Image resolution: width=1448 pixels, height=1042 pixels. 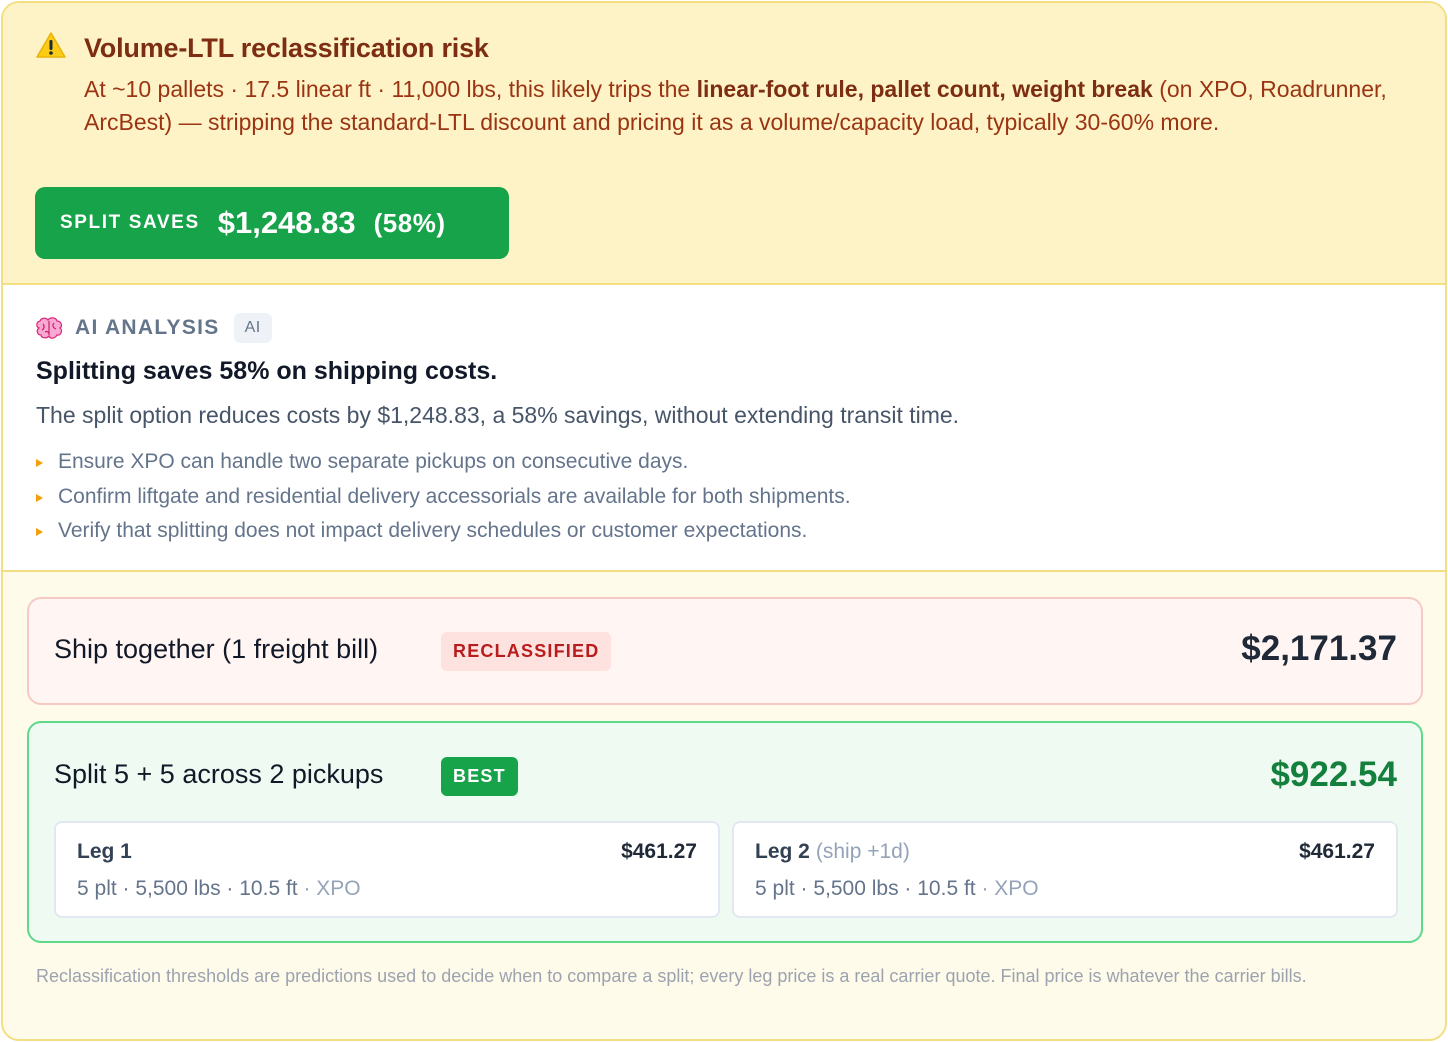 I want to click on ai-analysis-label: AI ANALYSIS, so click(x=147, y=327).